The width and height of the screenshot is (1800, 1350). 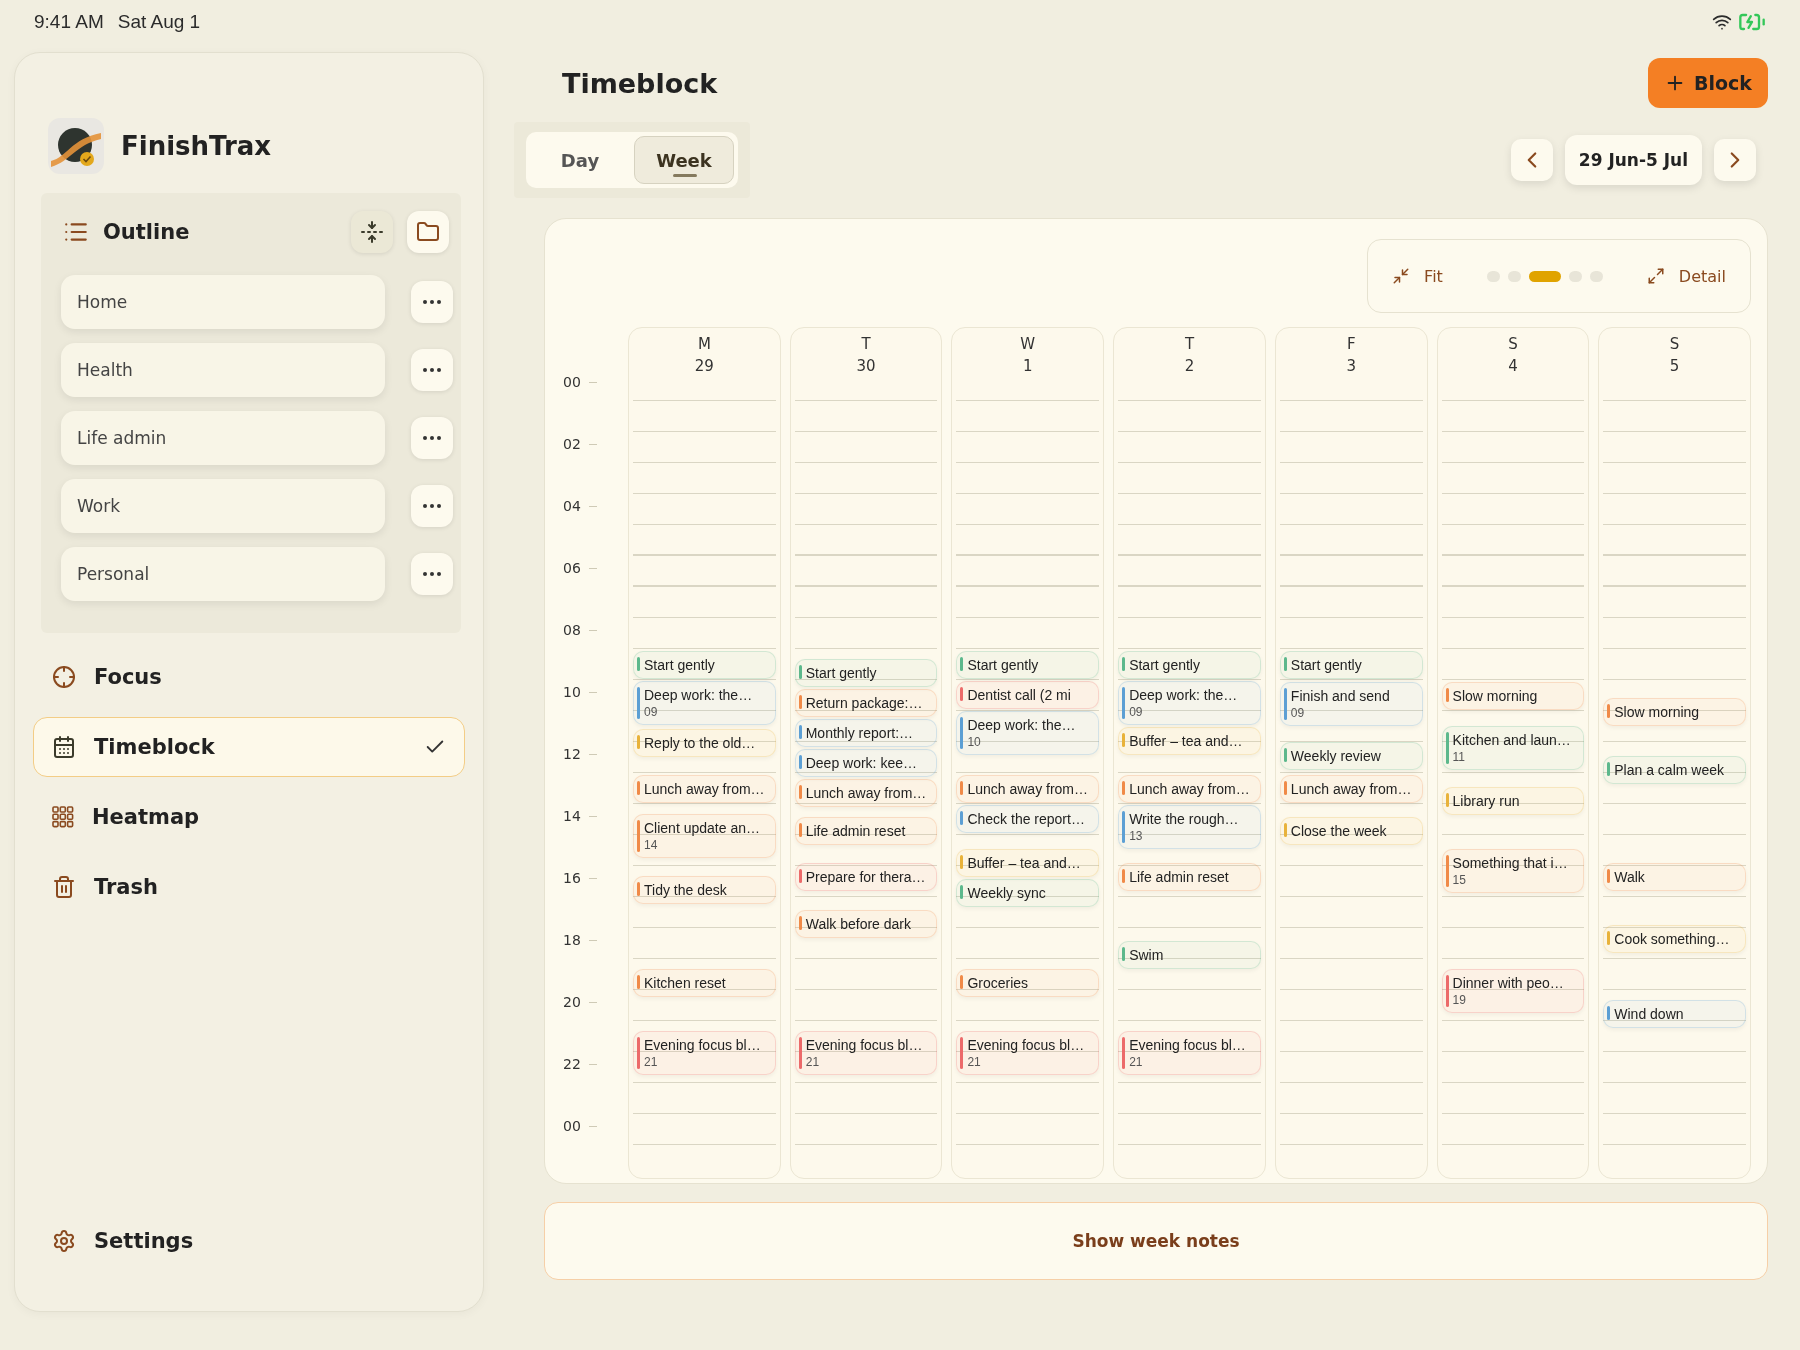 I want to click on previous-button, so click(x=1531, y=160).